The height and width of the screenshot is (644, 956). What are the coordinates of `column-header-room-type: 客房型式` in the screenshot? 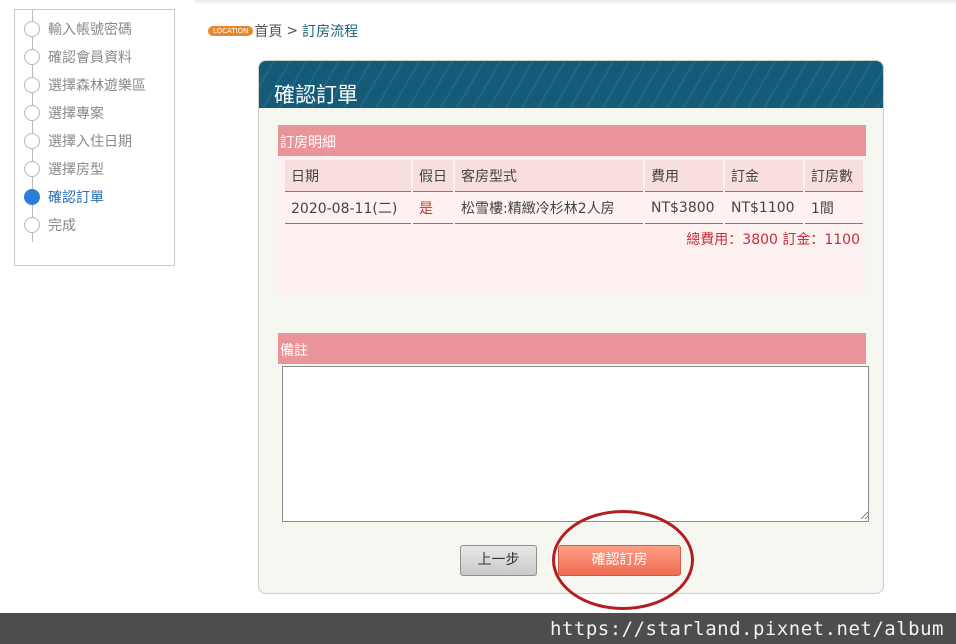 It's located at (549, 176).